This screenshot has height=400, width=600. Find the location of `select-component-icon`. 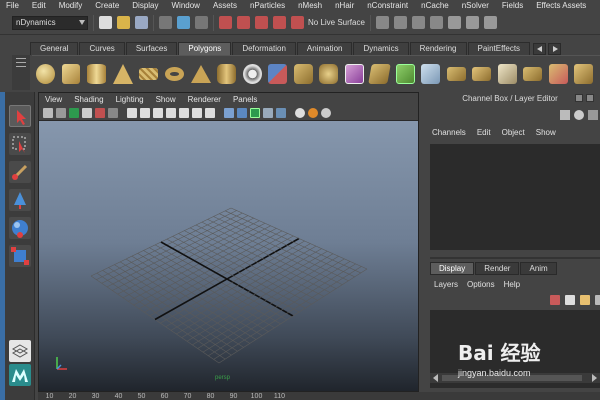

select-component-icon is located at coordinates (201, 22).